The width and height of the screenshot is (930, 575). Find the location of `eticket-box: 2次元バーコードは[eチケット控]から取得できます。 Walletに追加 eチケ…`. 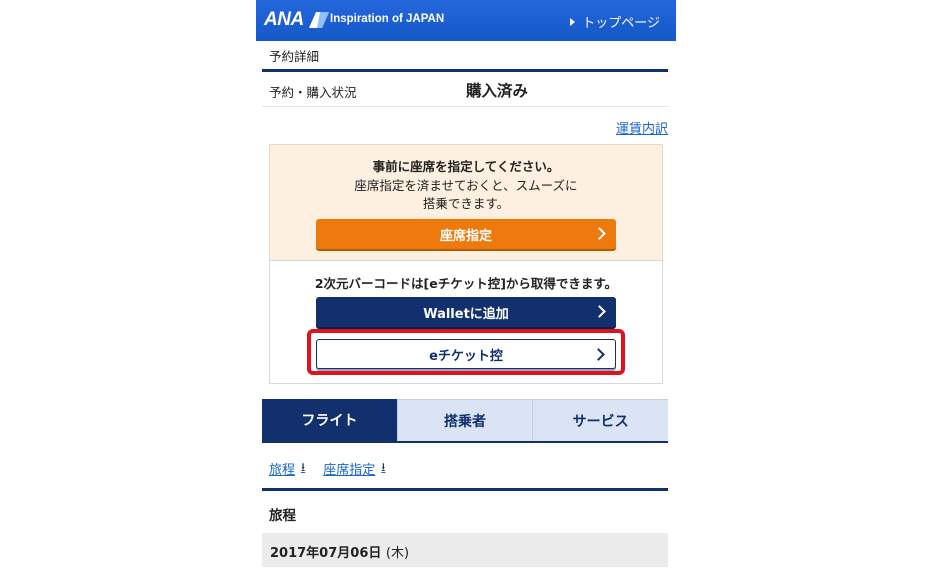

eticket-box: 2次元バーコードは[eチケット控]から取得できます。 Walletに追加 eチケ… is located at coordinates (466, 322).